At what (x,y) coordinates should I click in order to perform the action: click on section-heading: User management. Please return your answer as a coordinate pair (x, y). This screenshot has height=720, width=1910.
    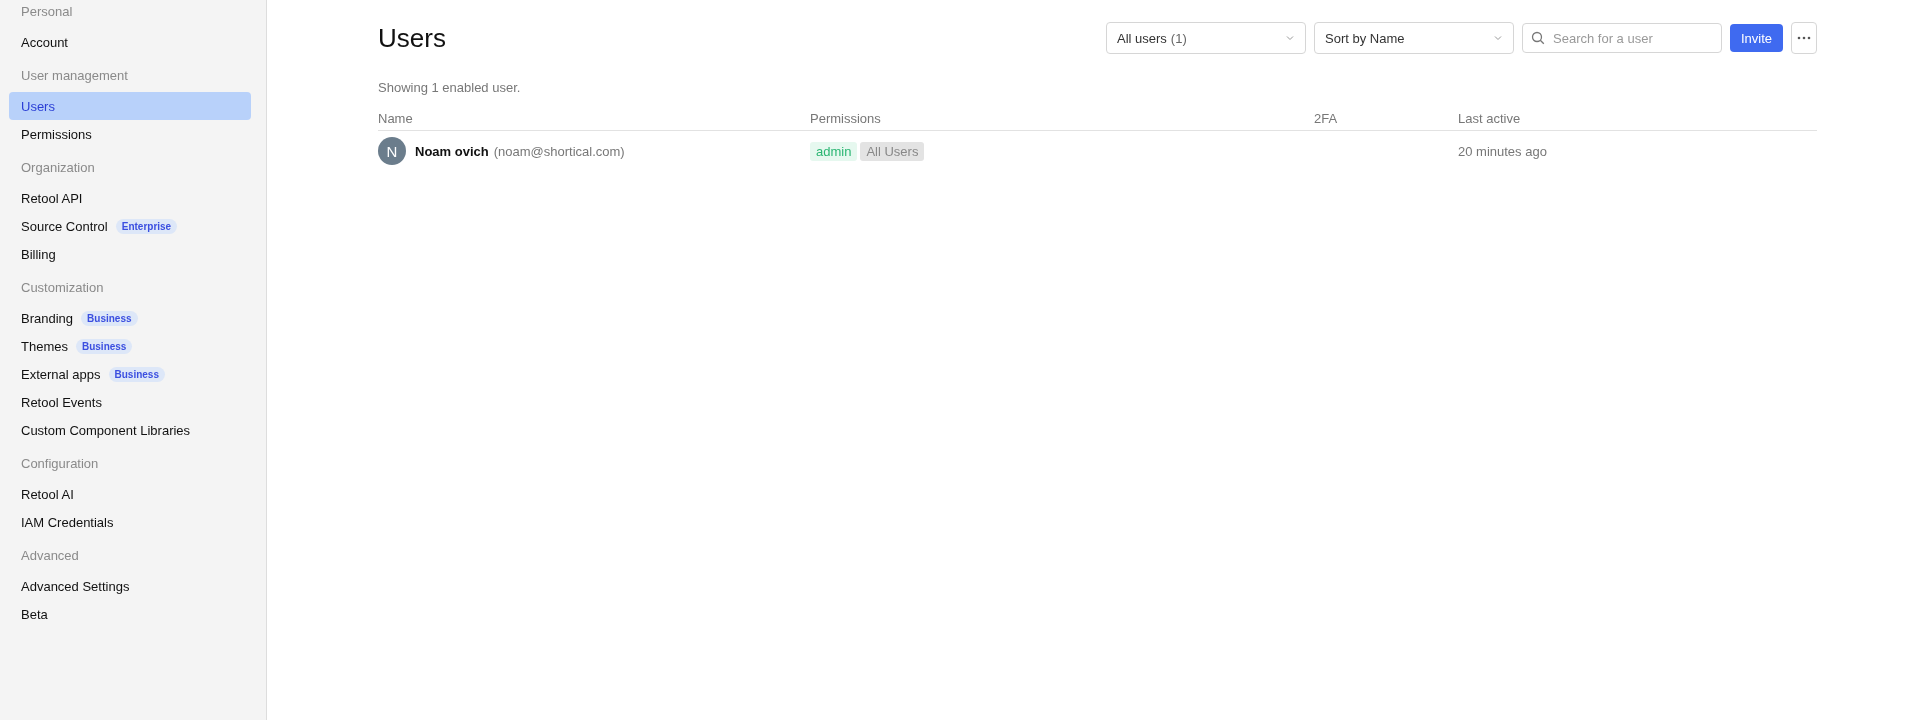
    Looking at the image, I should click on (74, 76).